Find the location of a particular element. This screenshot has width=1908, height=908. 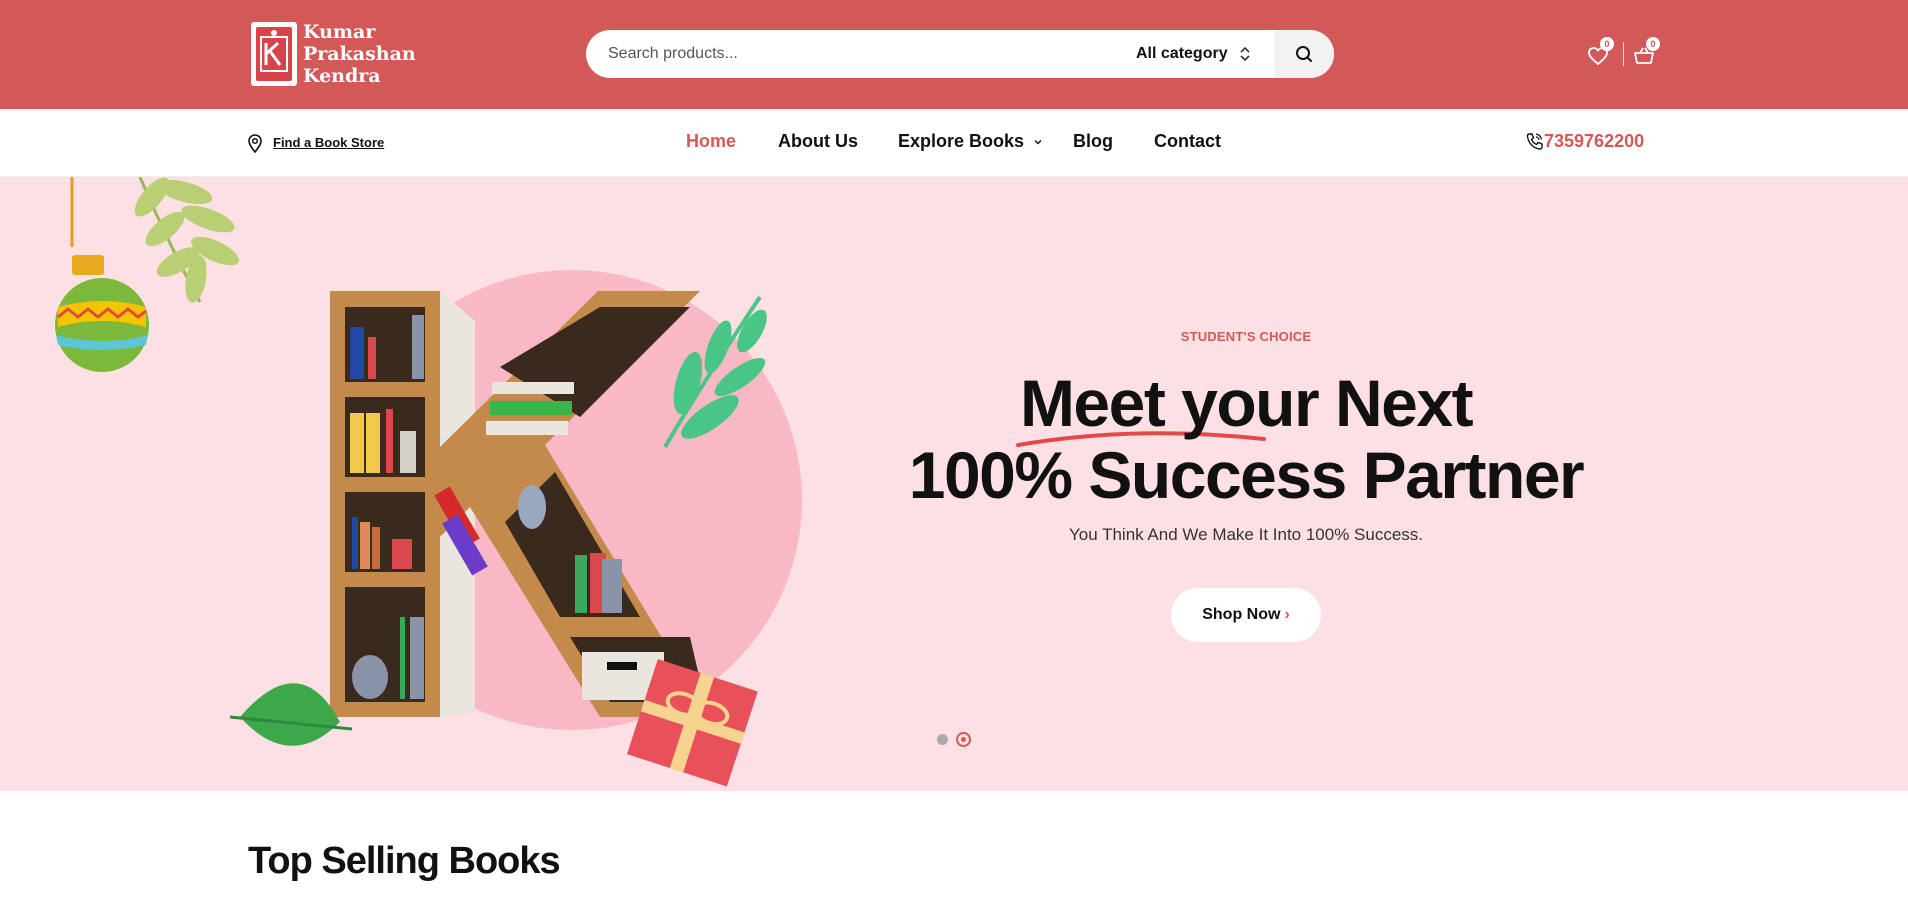

hero-headline-line-2: 100% Success Partner is located at coordinates (1246, 475).